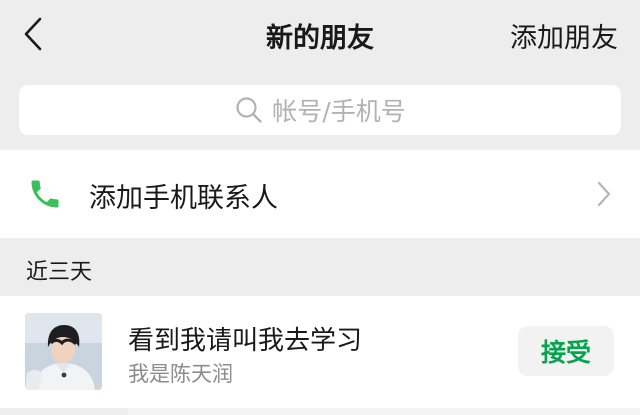 The height and width of the screenshot is (415, 640). I want to click on section-header-recent: 近三天, so click(59, 272).